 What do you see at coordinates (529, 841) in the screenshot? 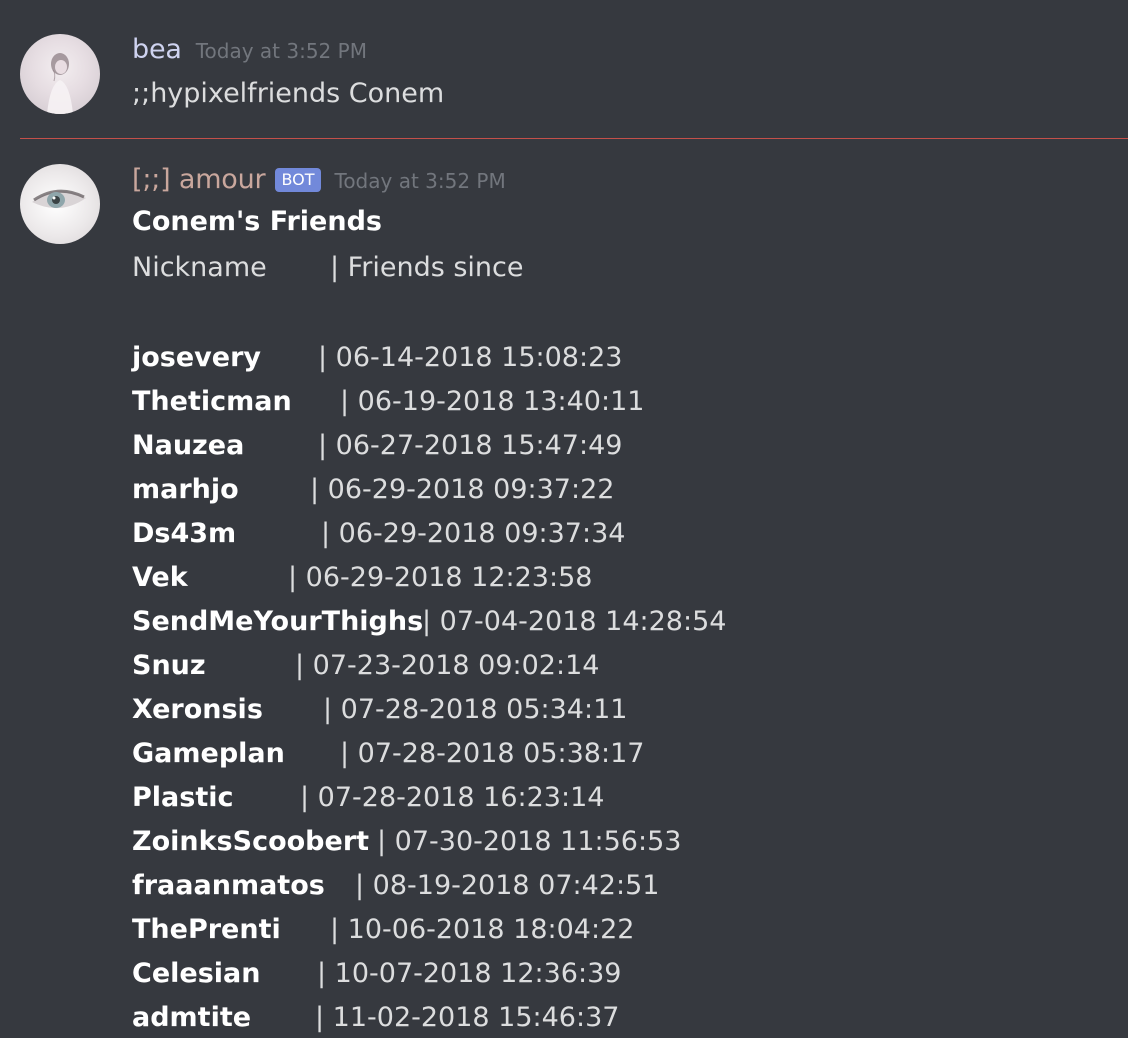
I see `friend-since: | 07-30-2018 11:56:53` at bounding box center [529, 841].